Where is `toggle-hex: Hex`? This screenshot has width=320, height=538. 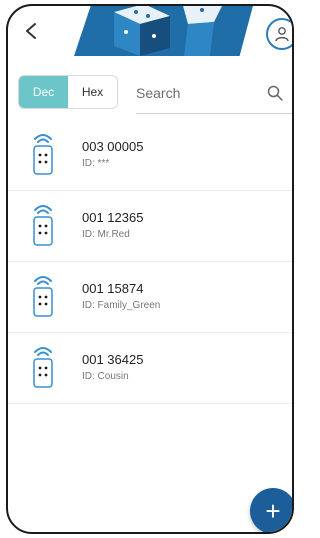
toggle-hex: Hex is located at coordinates (92, 92).